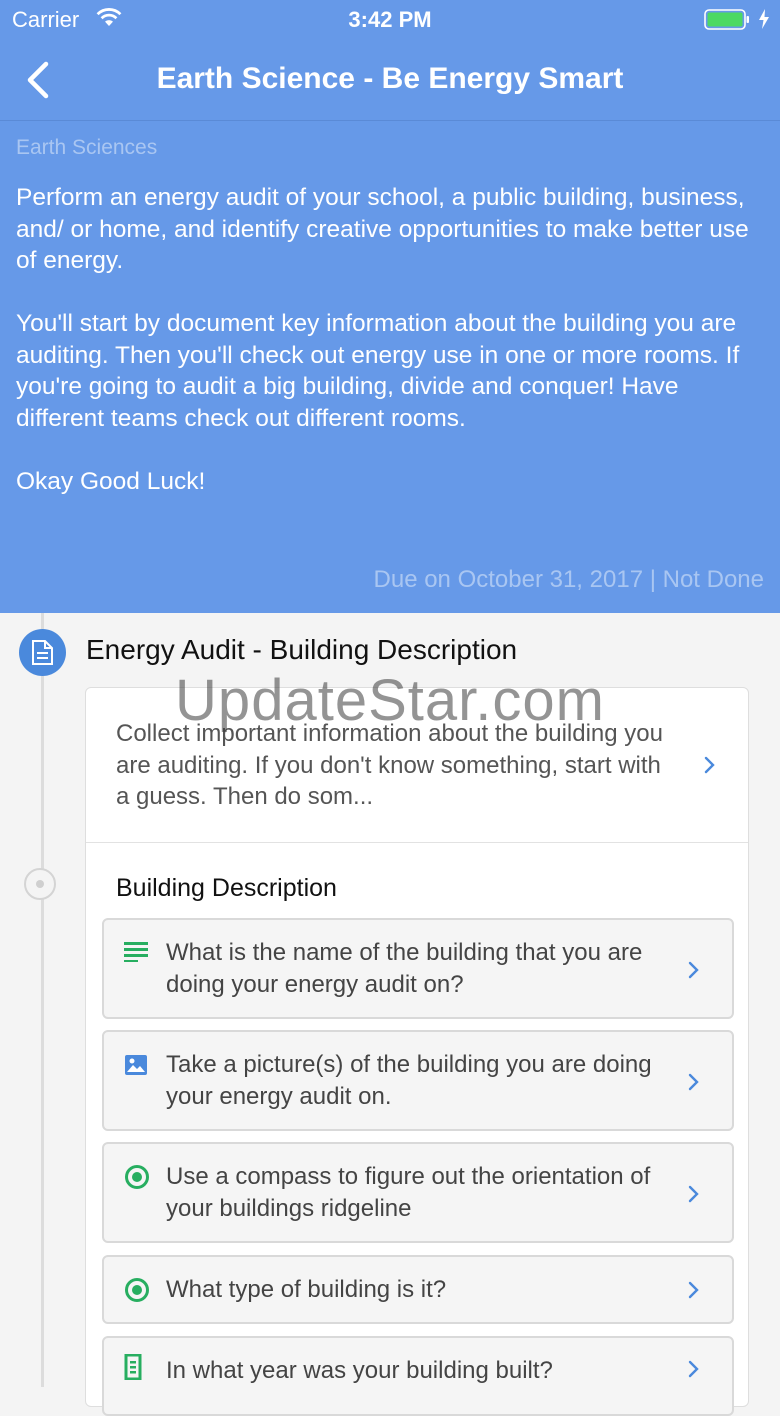 This screenshot has height=1416, width=780. I want to click on image-icon, so click(136, 1065).